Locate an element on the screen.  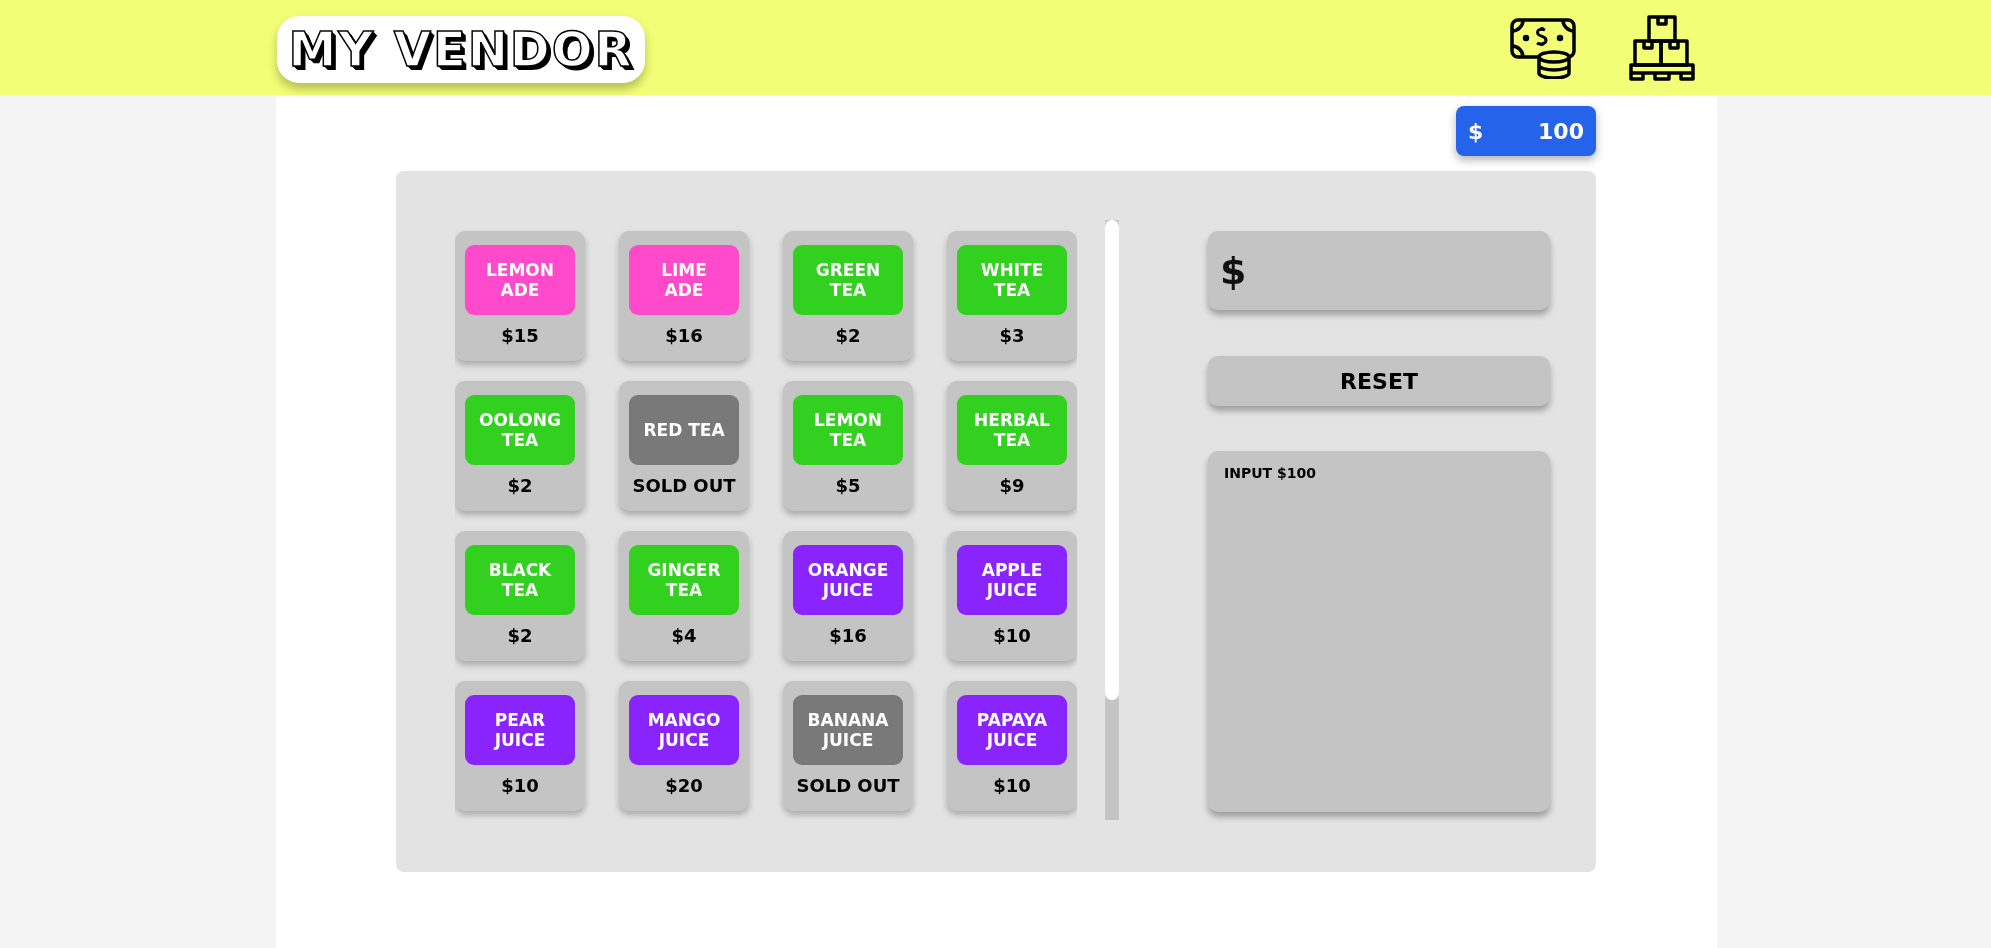
product-card: ORANGE JUICE $16 is located at coordinates (848, 596).